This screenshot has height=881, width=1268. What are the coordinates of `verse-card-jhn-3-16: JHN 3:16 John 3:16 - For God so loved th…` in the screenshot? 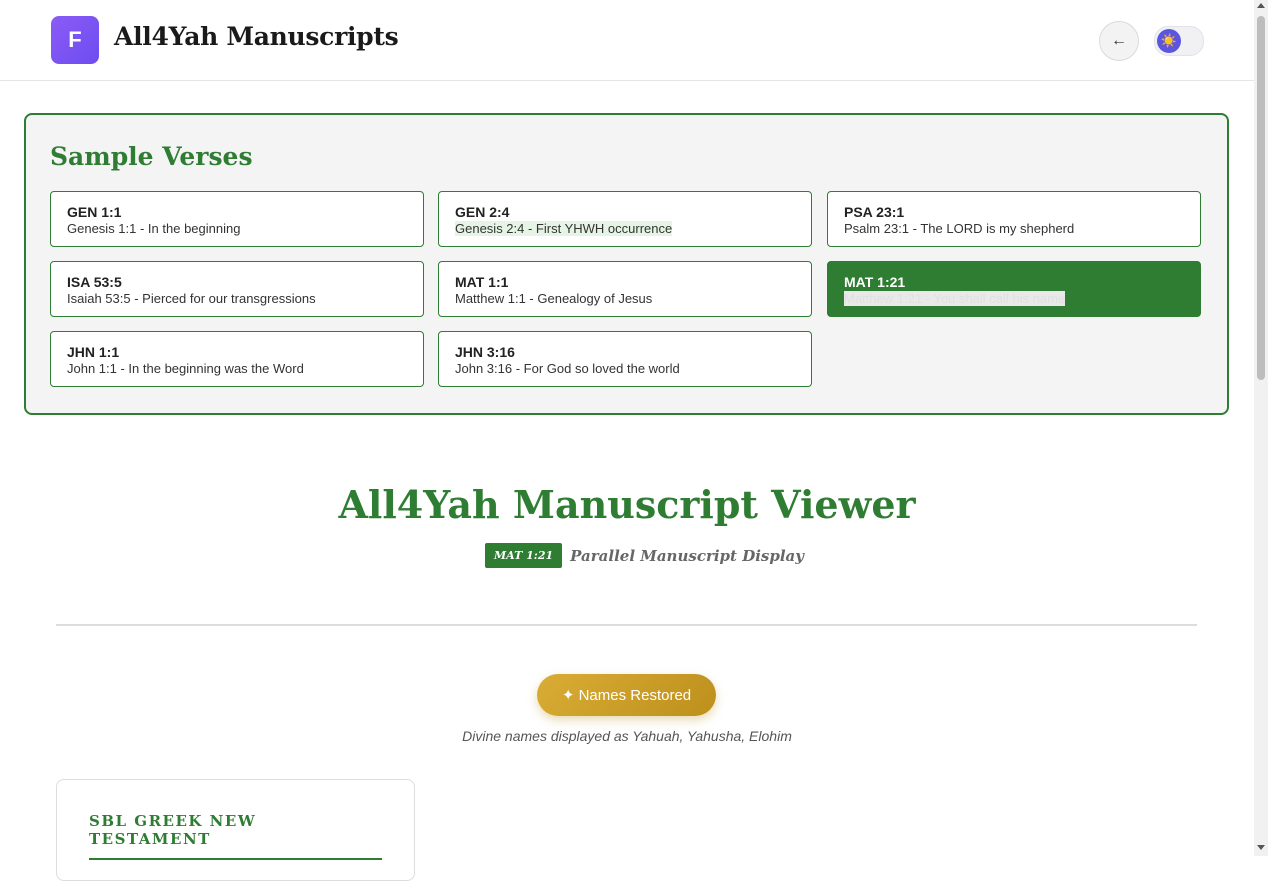 It's located at (625, 359).